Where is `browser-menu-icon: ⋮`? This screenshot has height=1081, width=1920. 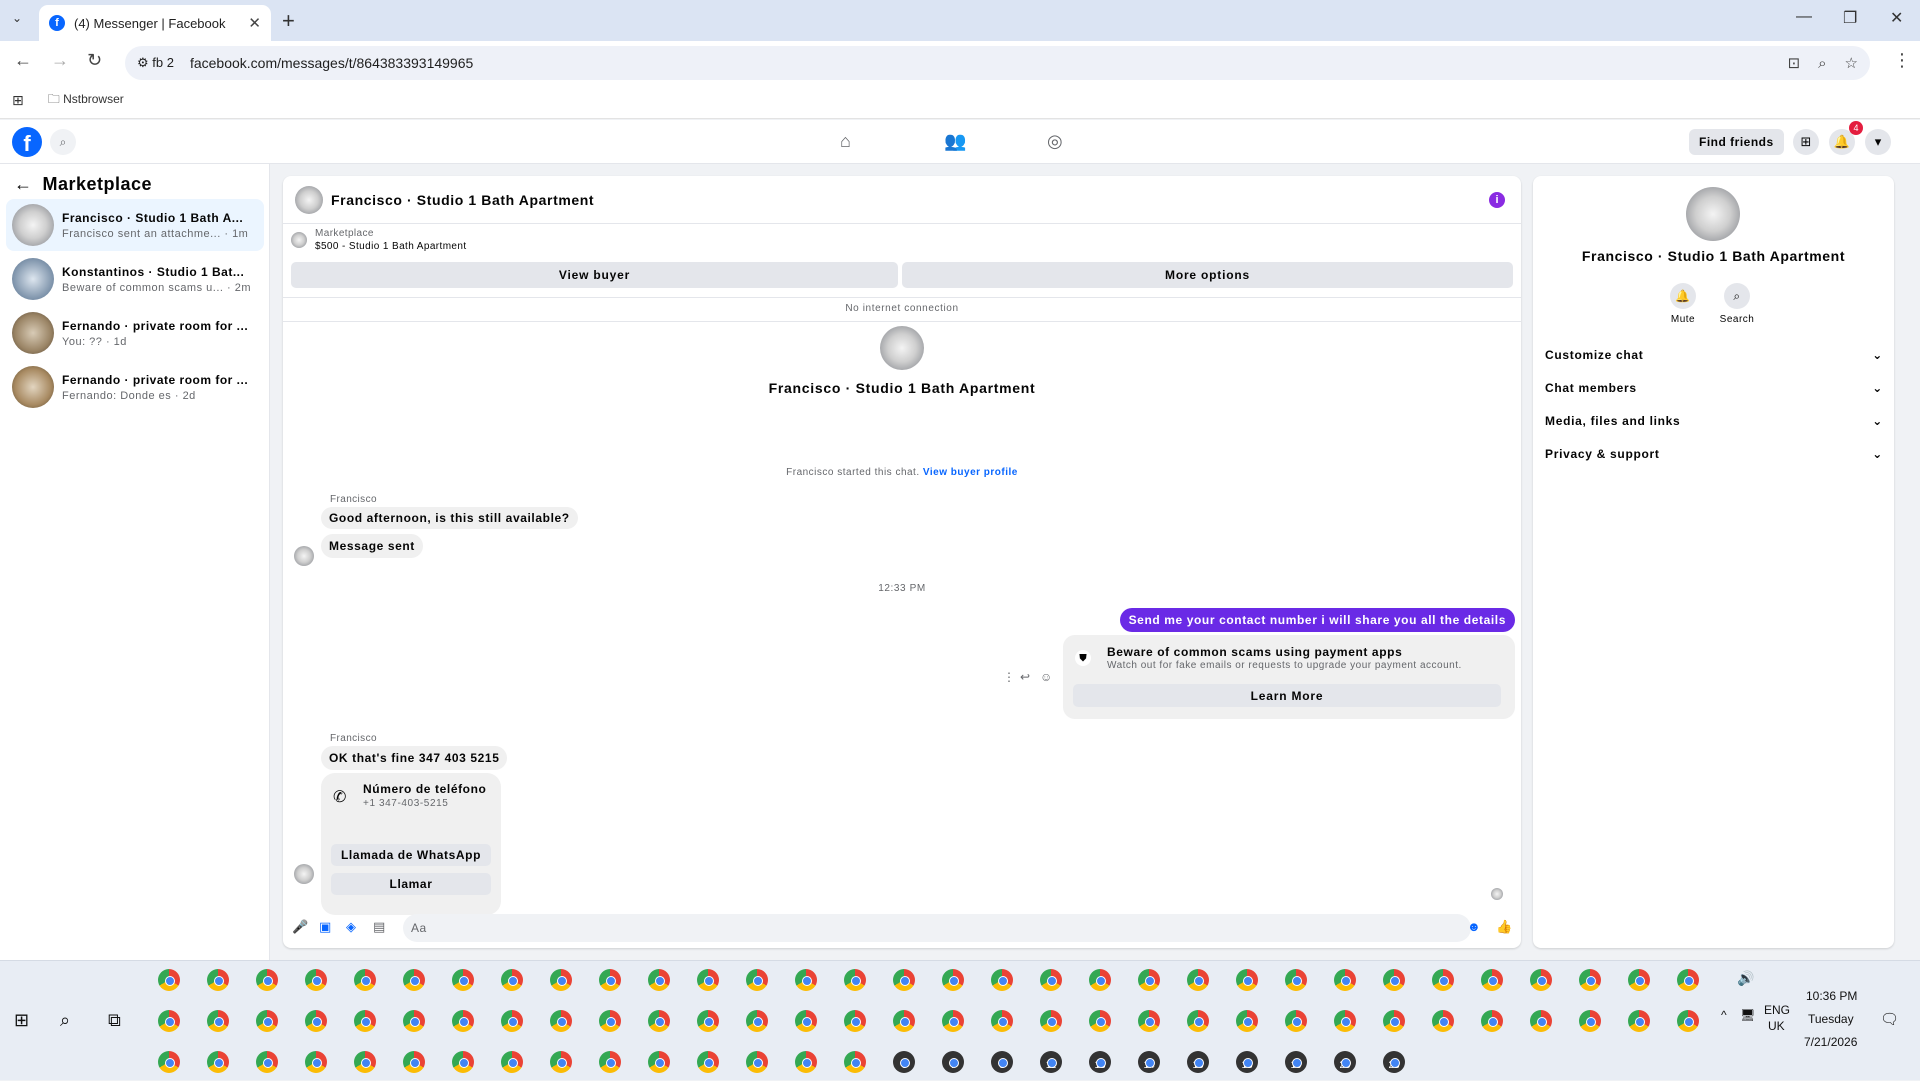
browser-menu-icon: ⋮ is located at coordinates (1902, 60).